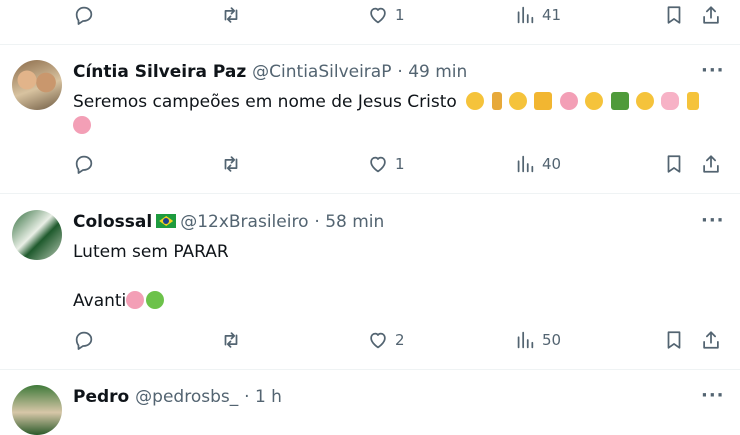  I want to click on clap-emoji-icon, so click(594, 101).